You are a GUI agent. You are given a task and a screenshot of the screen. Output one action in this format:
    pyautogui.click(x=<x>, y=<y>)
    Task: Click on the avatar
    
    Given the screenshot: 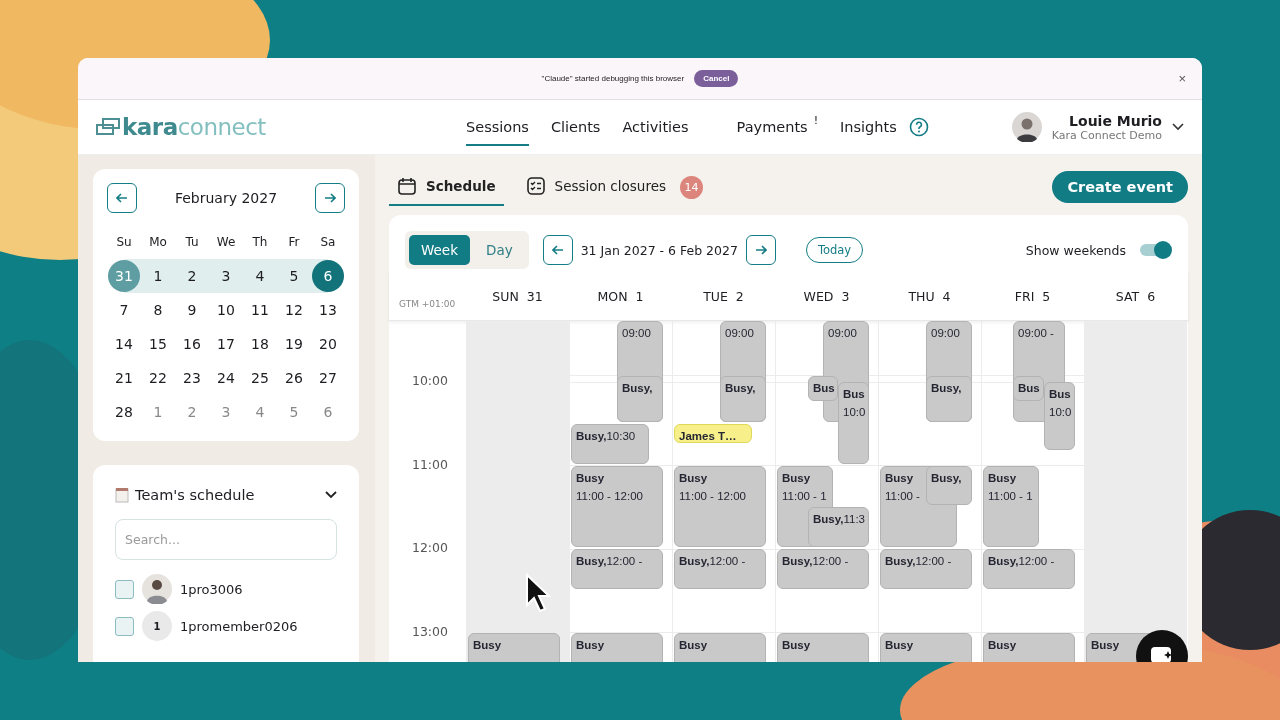 What is the action you would take?
    pyautogui.click(x=1026, y=127)
    